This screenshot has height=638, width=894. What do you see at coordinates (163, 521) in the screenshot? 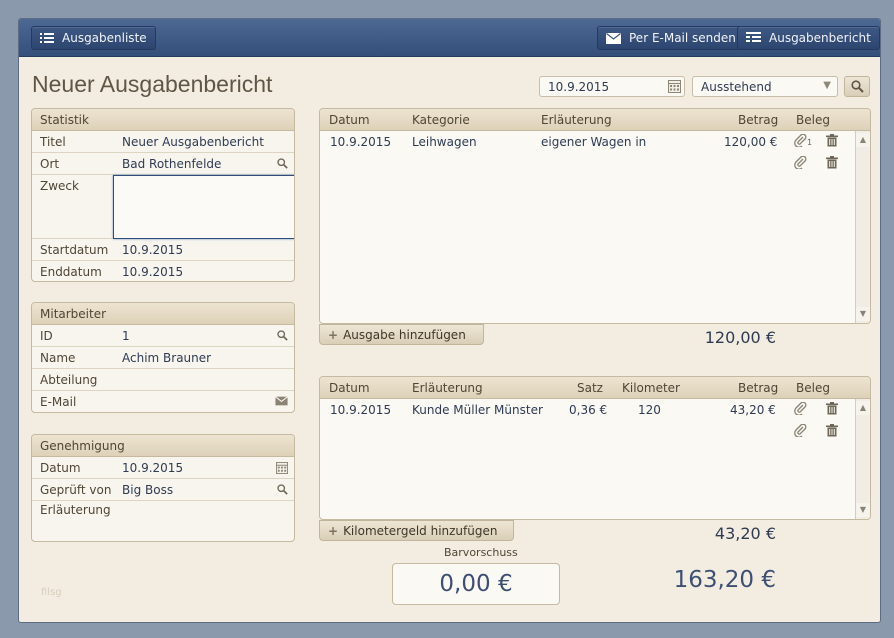
I see `approval-note-row: Erläuterung` at bounding box center [163, 521].